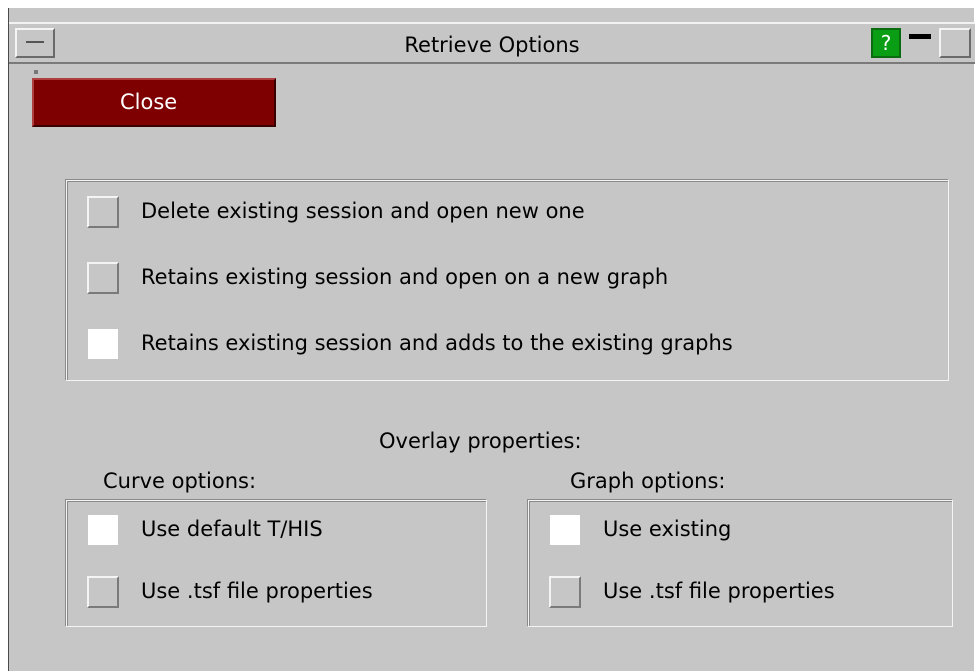  I want to click on curve-options-legend: Curve options:, so click(180, 481).